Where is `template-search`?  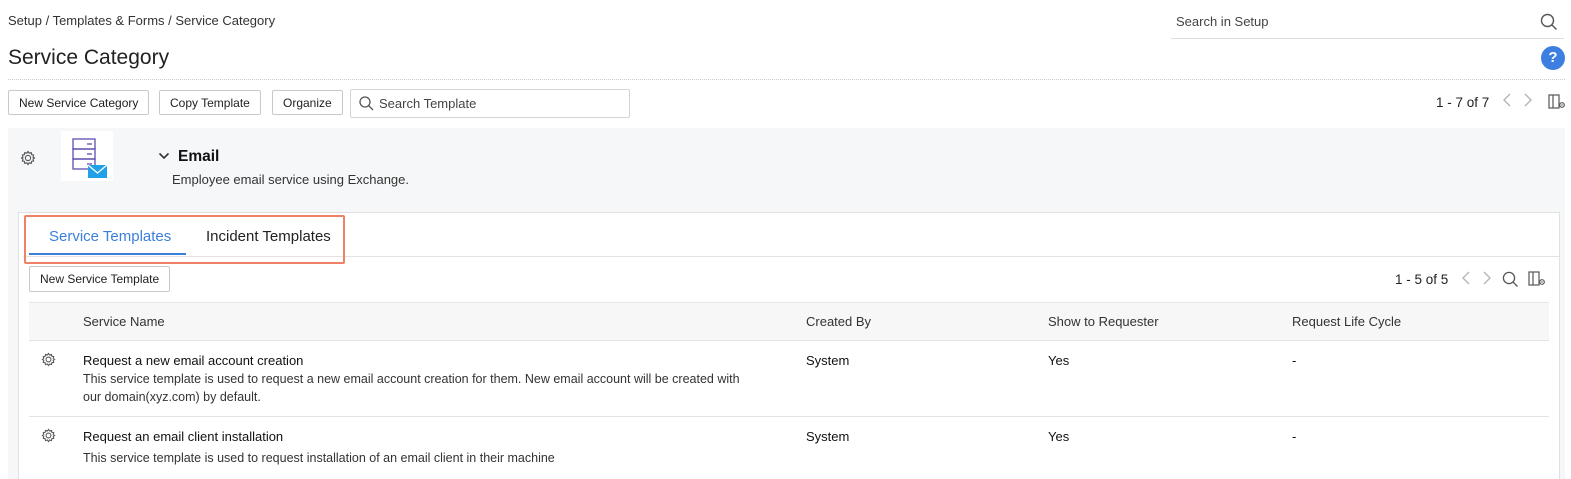 template-search is located at coordinates (490, 103).